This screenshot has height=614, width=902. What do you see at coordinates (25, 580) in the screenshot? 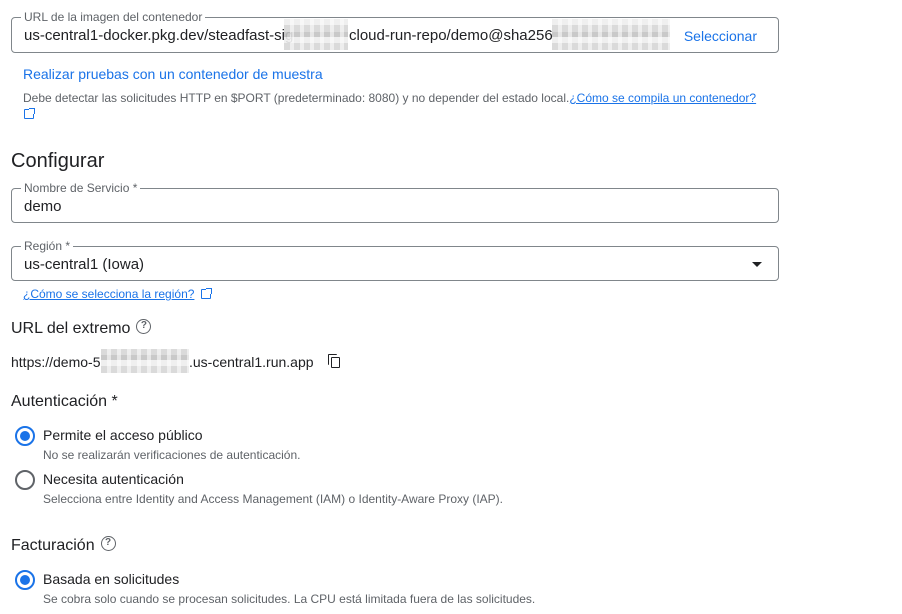
I see `billing-requests-radio` at bounding box center [25, 580].